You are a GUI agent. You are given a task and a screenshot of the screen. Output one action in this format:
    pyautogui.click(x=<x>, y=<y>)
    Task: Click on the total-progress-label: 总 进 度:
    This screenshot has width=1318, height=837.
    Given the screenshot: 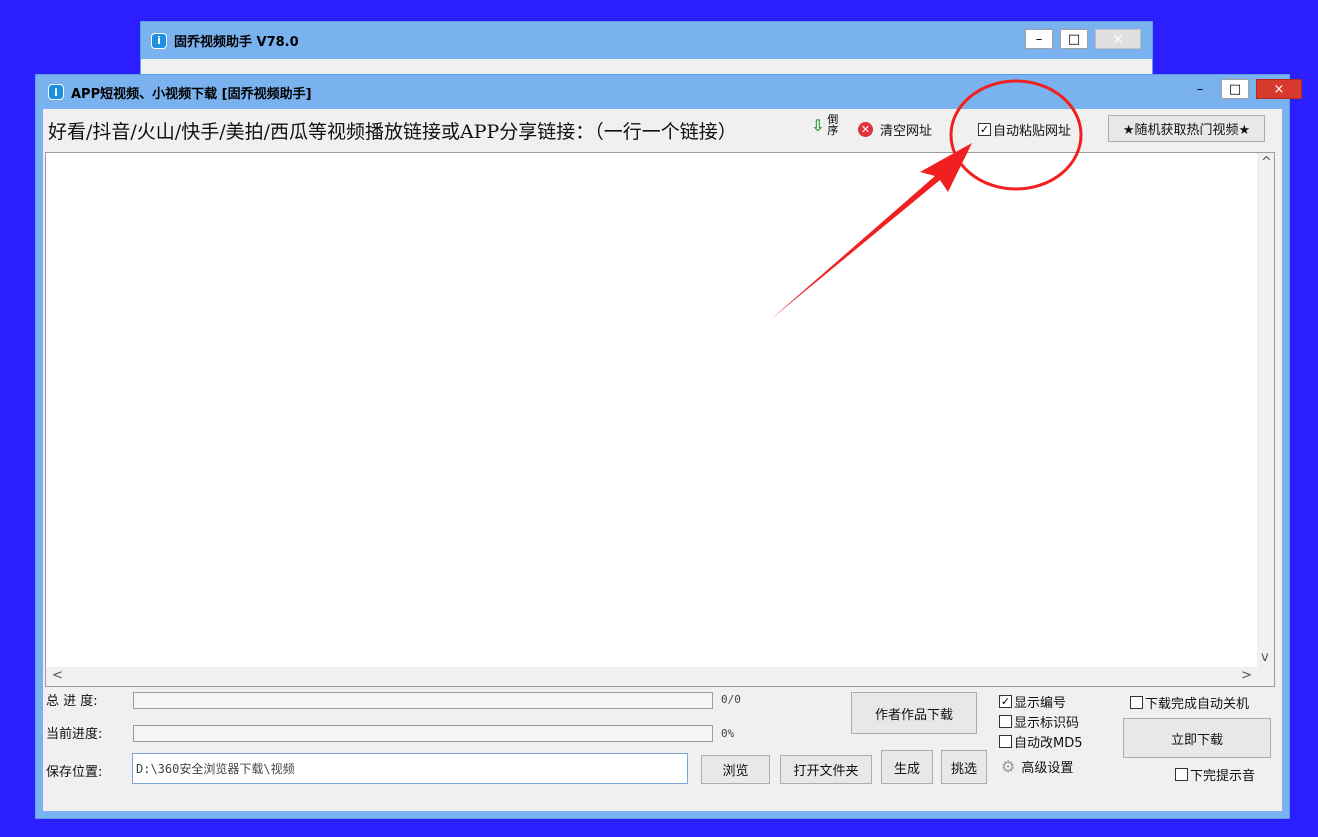 What is the action you would take?
    pyautogui.click(x=72, y=701)
    